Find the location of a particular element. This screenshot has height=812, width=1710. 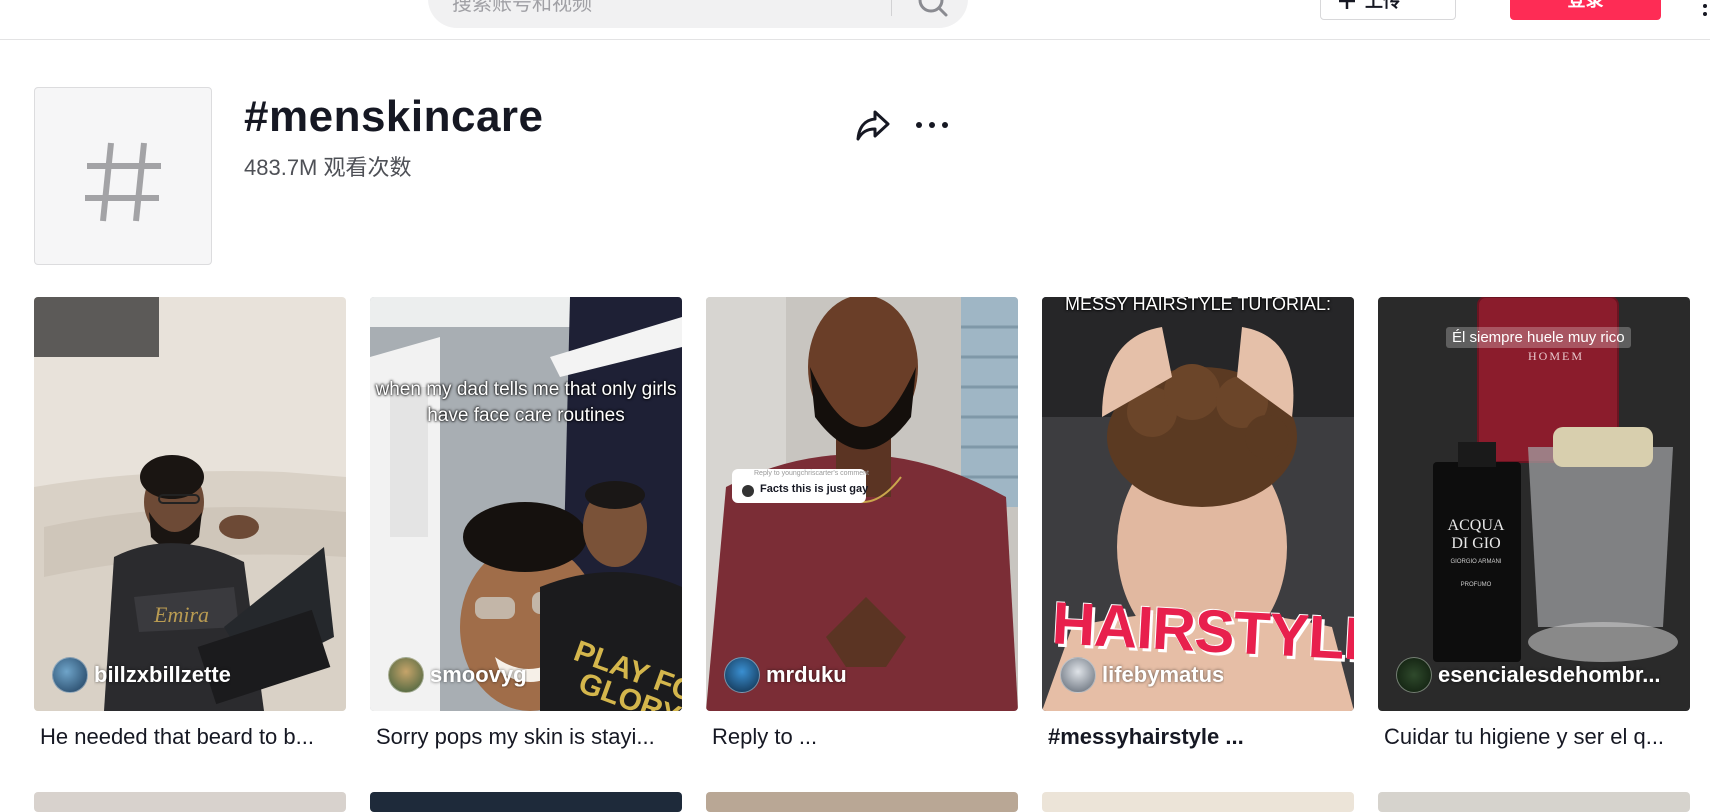

upload-label: 上传 is located at coordinates (1383, 5).